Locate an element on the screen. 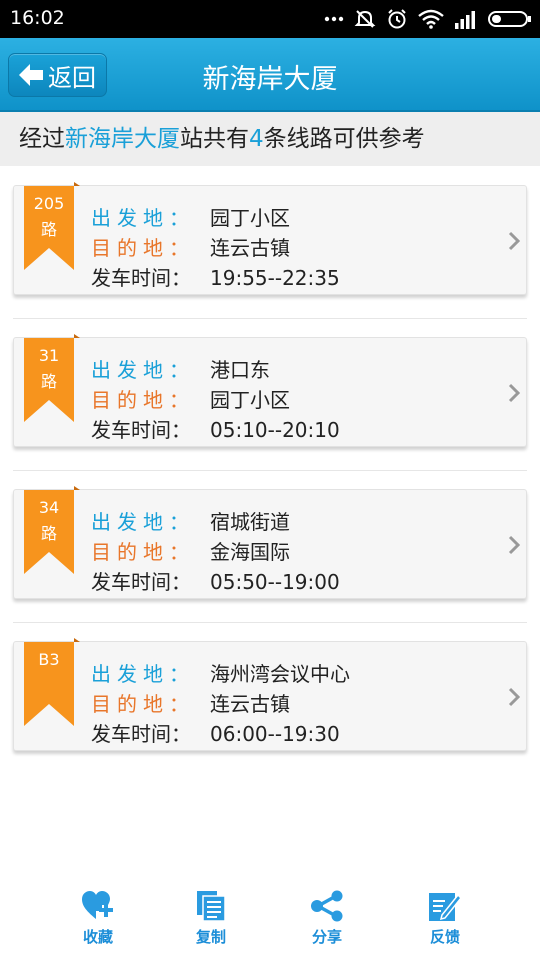 The width and height of the screenshot is (540, 960). summary-middle: 站共有 is located at coordinates (214, 139).